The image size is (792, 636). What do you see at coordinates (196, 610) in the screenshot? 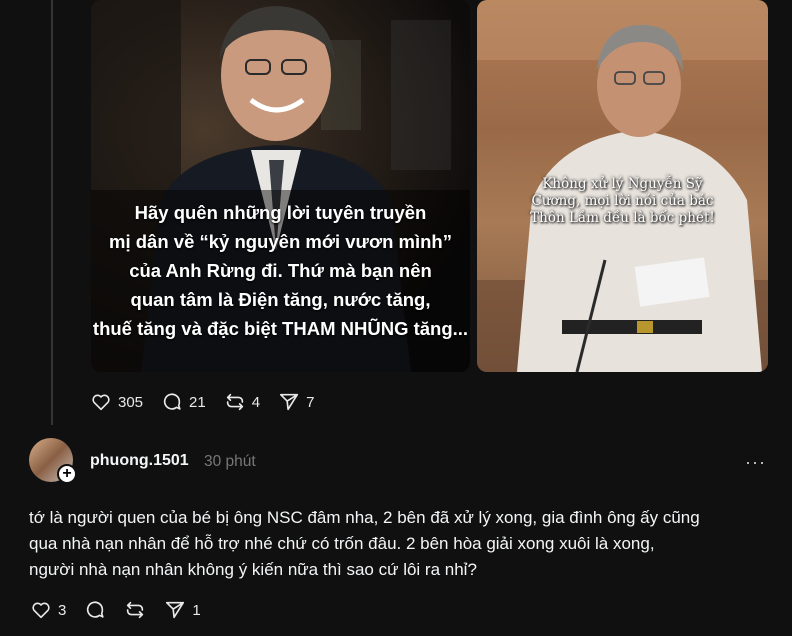
I see `reply-share-count: 1` at bounding box center [196, 610].